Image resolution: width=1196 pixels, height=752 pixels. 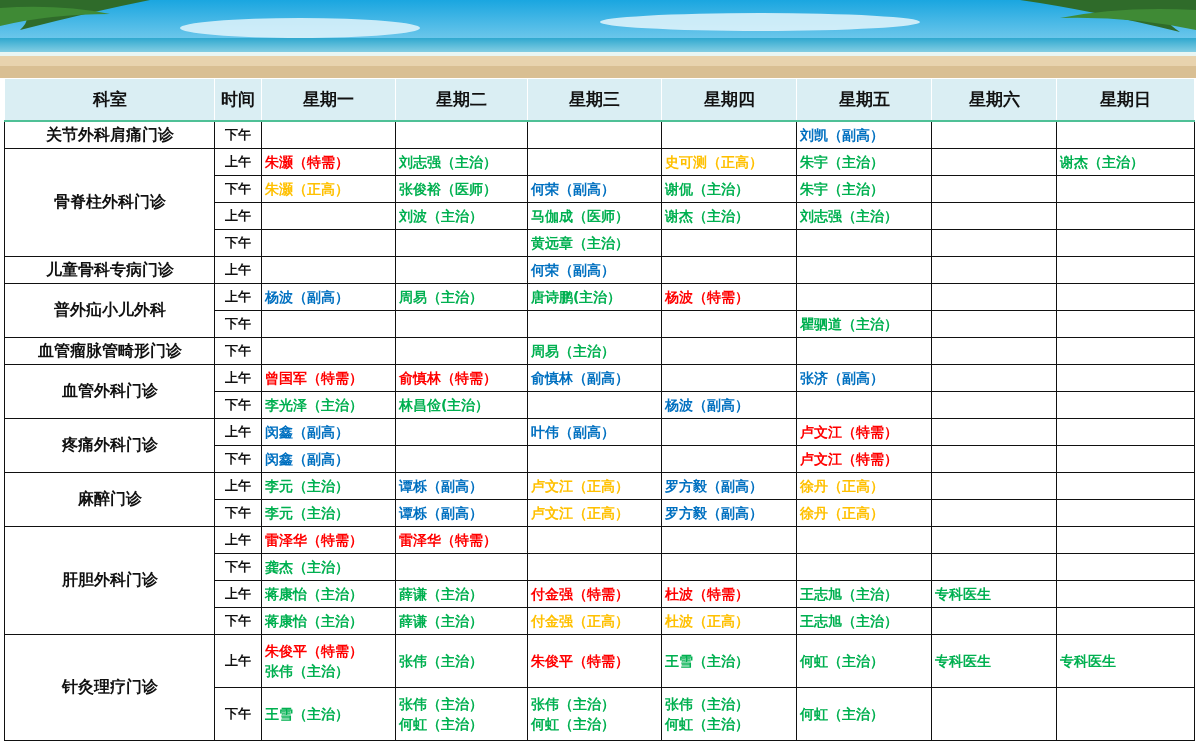 I want to click on department-cell: 肝胆外科门诊, so click(x=109, y=580).